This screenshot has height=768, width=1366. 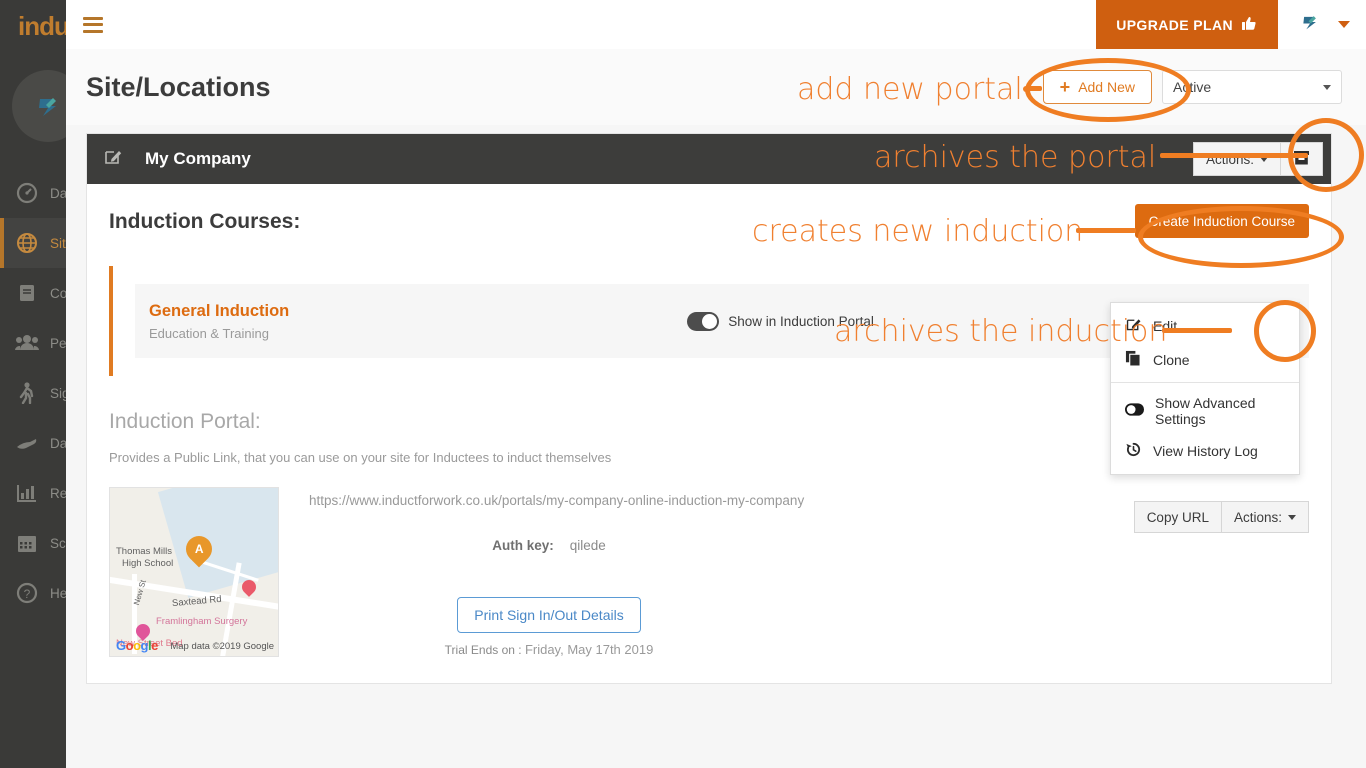 I want to click on create-induction-course-button: Create Induction Course, so click(x=1221, y=221).